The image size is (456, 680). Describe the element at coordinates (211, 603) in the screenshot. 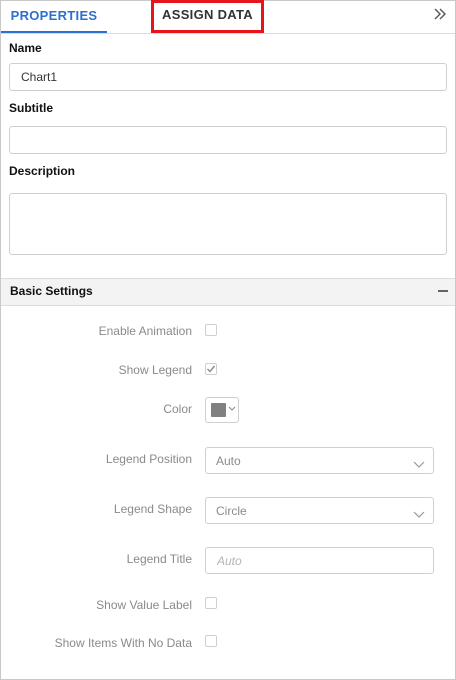

I see `show-value-label-checkbox` at that location.